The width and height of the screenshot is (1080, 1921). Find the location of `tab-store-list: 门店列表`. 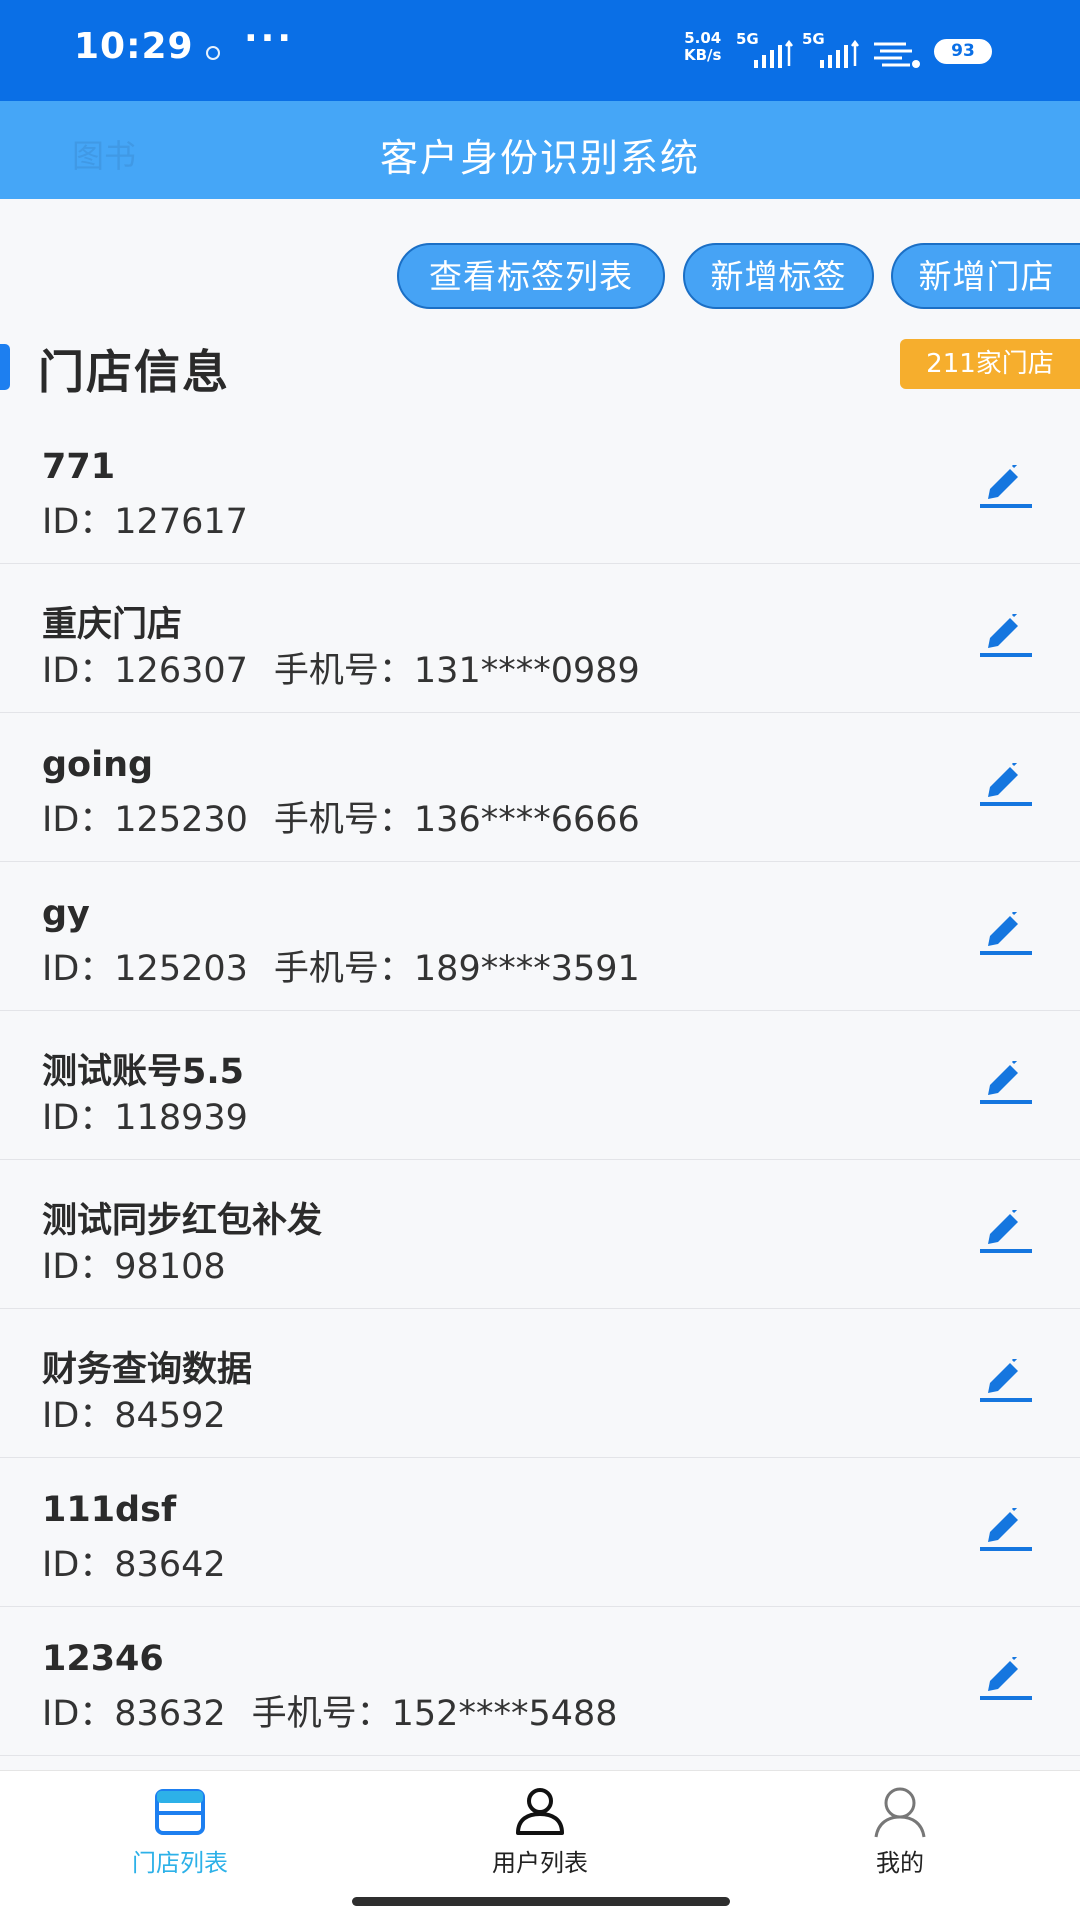

tab-store-list: 门店列表 is located at coordinates (180, 1831).